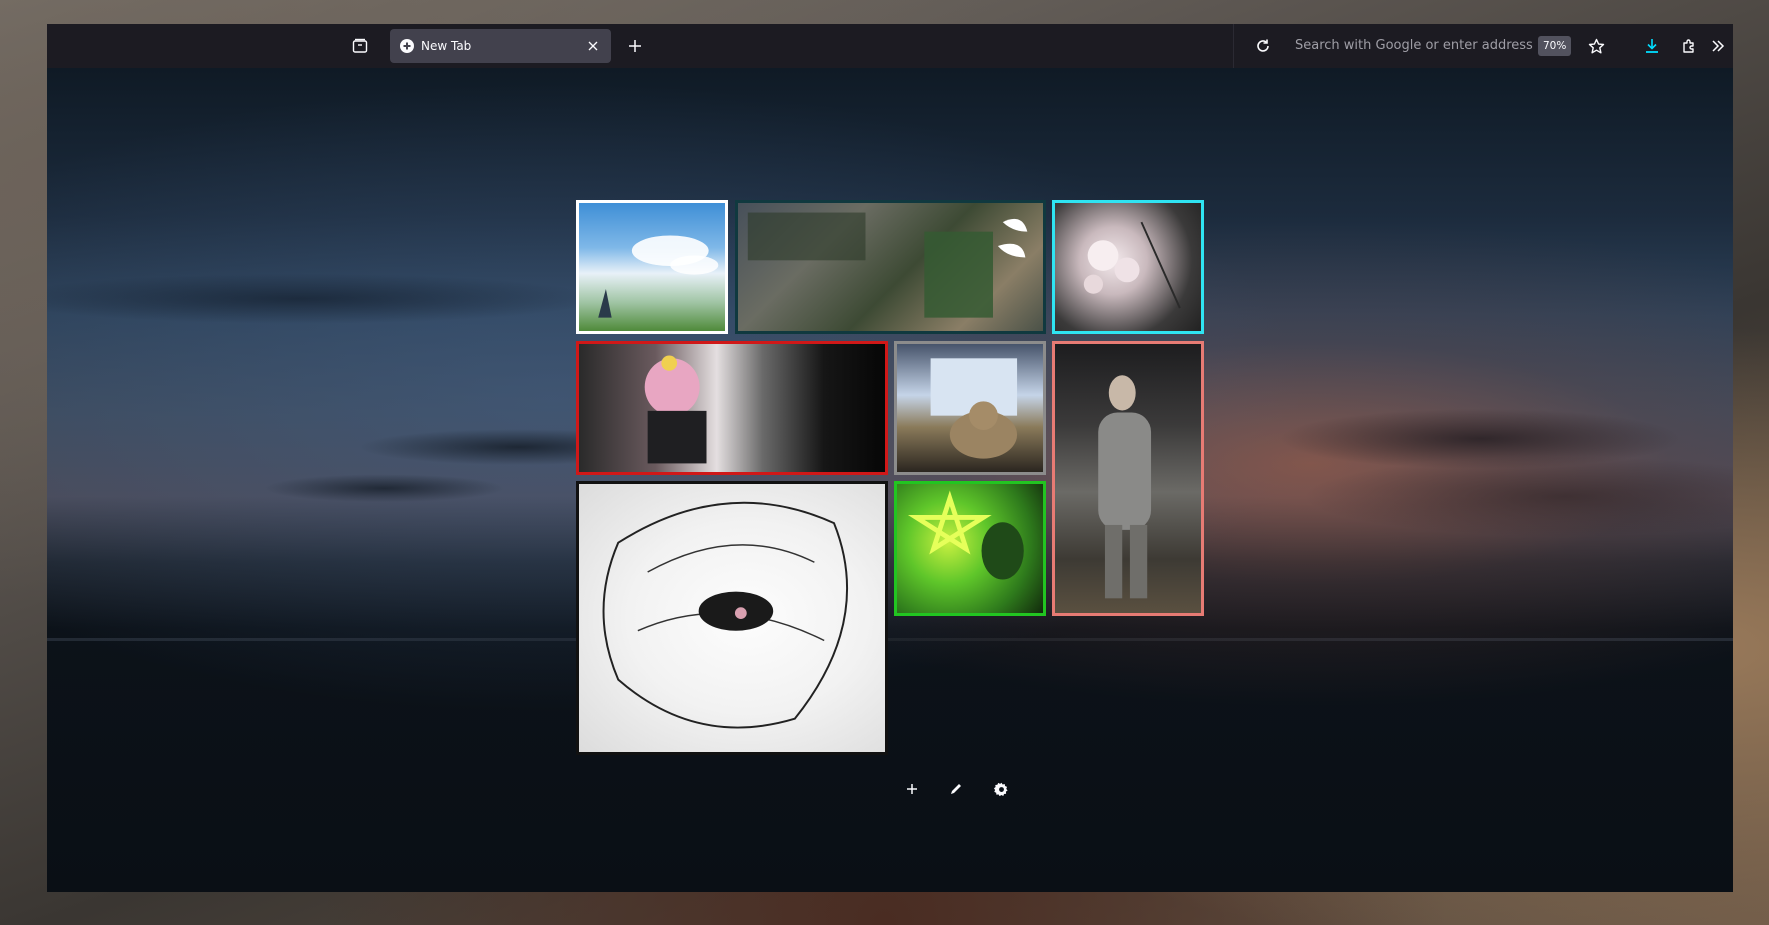 The width and height of the screenshot is (1769, 925). I want to click on tile-anime-cluttered-room, so click(890, 267).